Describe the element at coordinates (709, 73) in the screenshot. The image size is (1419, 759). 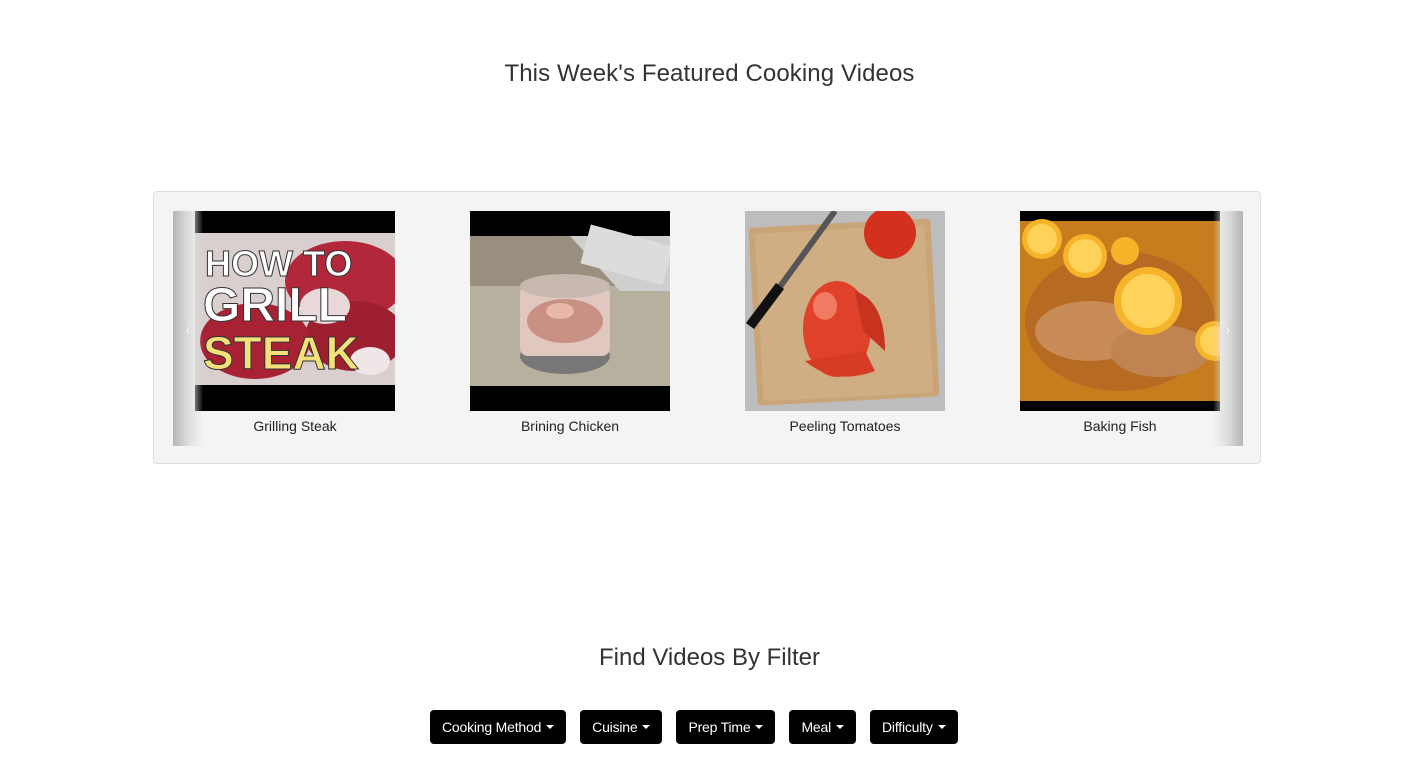
I see `featured-title: This Week's Featured Cooking Videos` at that location.